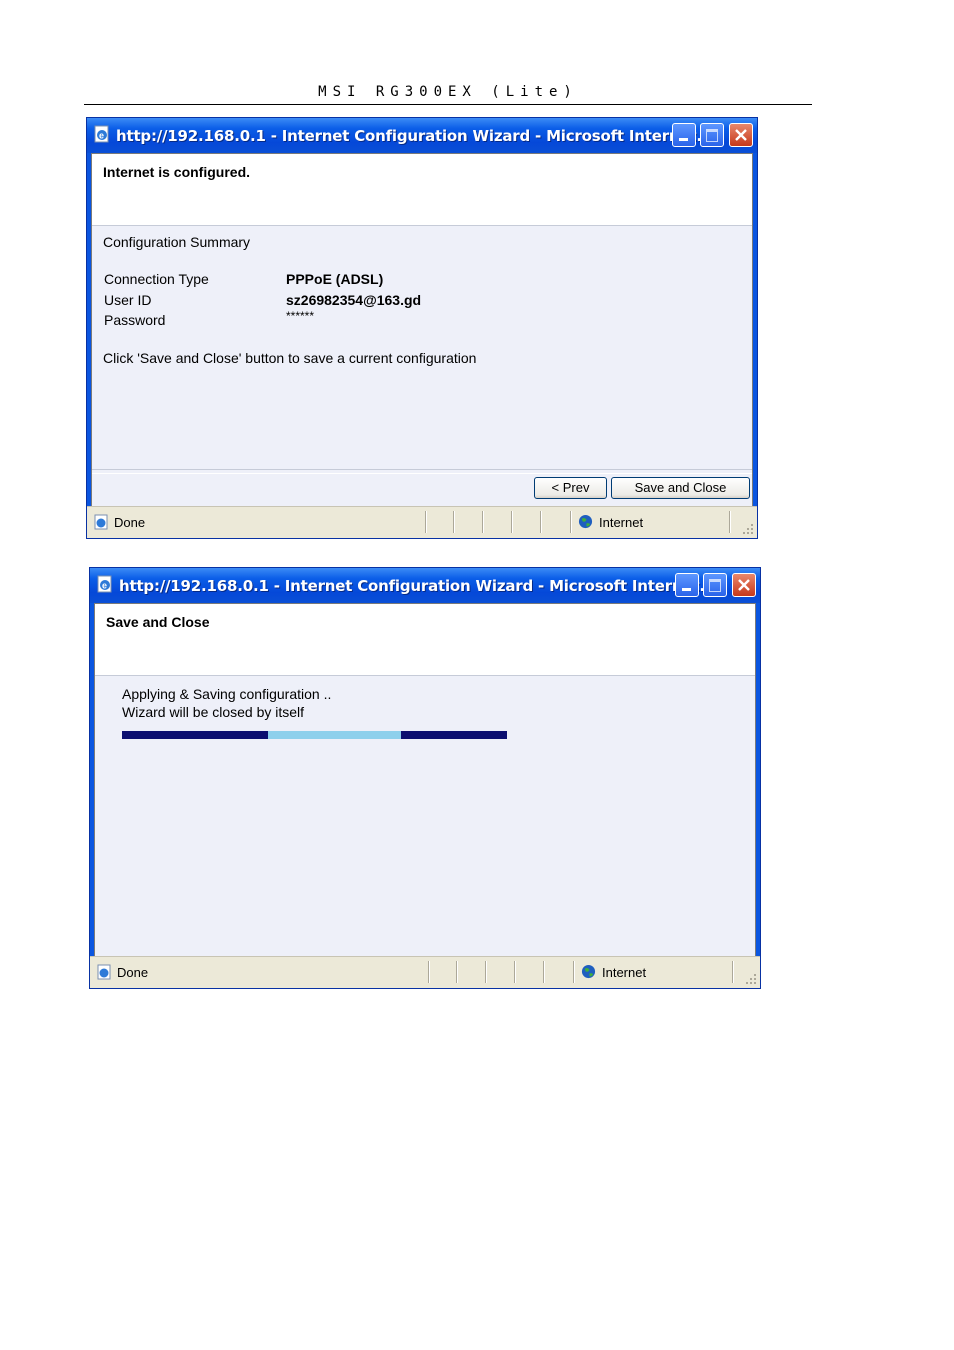 This screenshot has height=1350, width=954. I want to click on applying-text: Applying & Saving configuration .., so click(227, 694).